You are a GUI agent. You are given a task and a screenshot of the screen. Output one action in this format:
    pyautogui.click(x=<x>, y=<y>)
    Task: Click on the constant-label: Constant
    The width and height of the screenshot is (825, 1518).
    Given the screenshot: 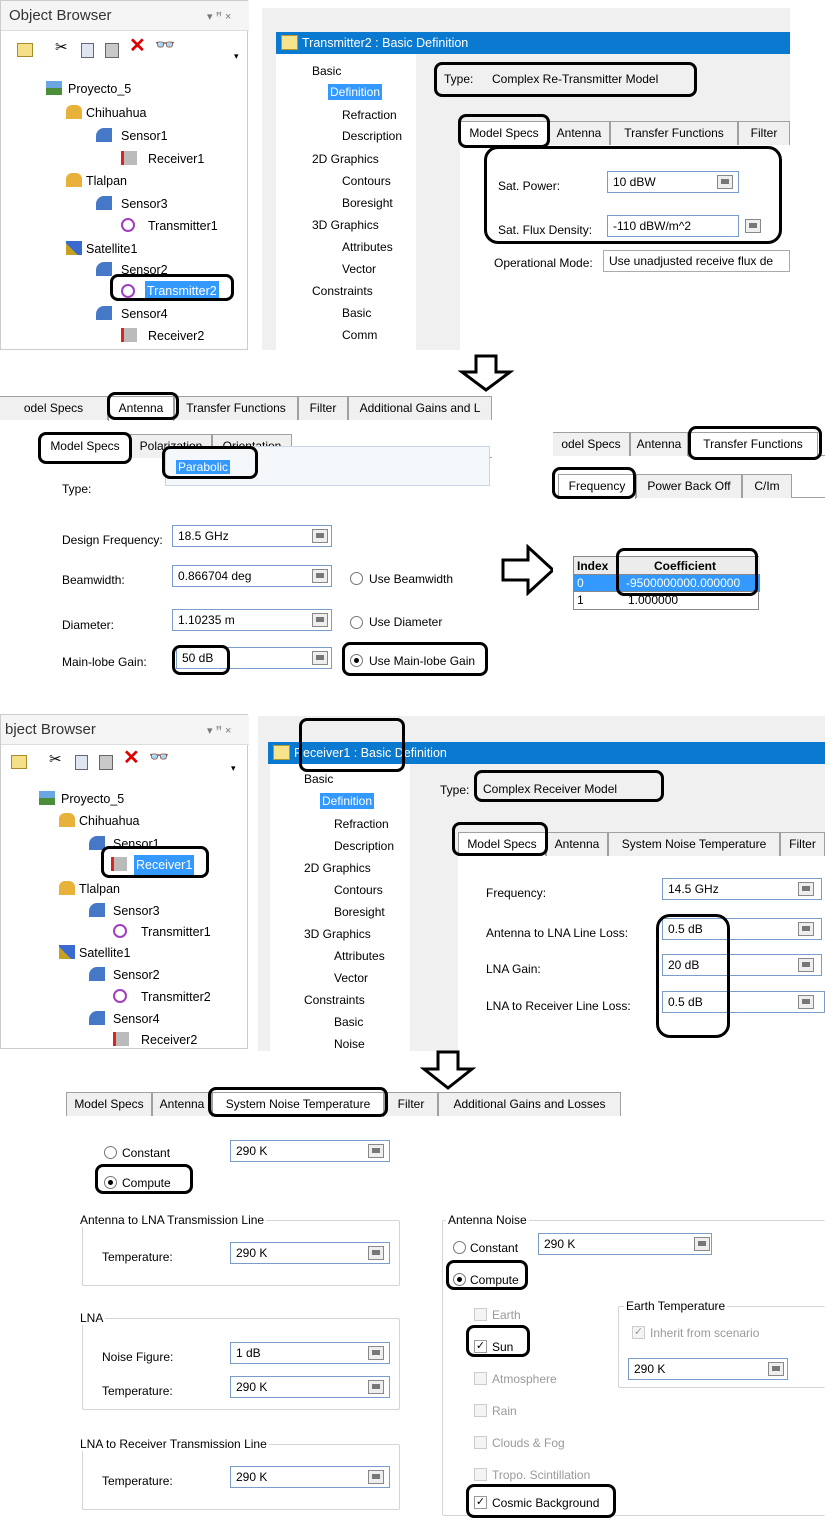 What is the action you would take?
    pyautogui.click(x=146, y=1153)
    